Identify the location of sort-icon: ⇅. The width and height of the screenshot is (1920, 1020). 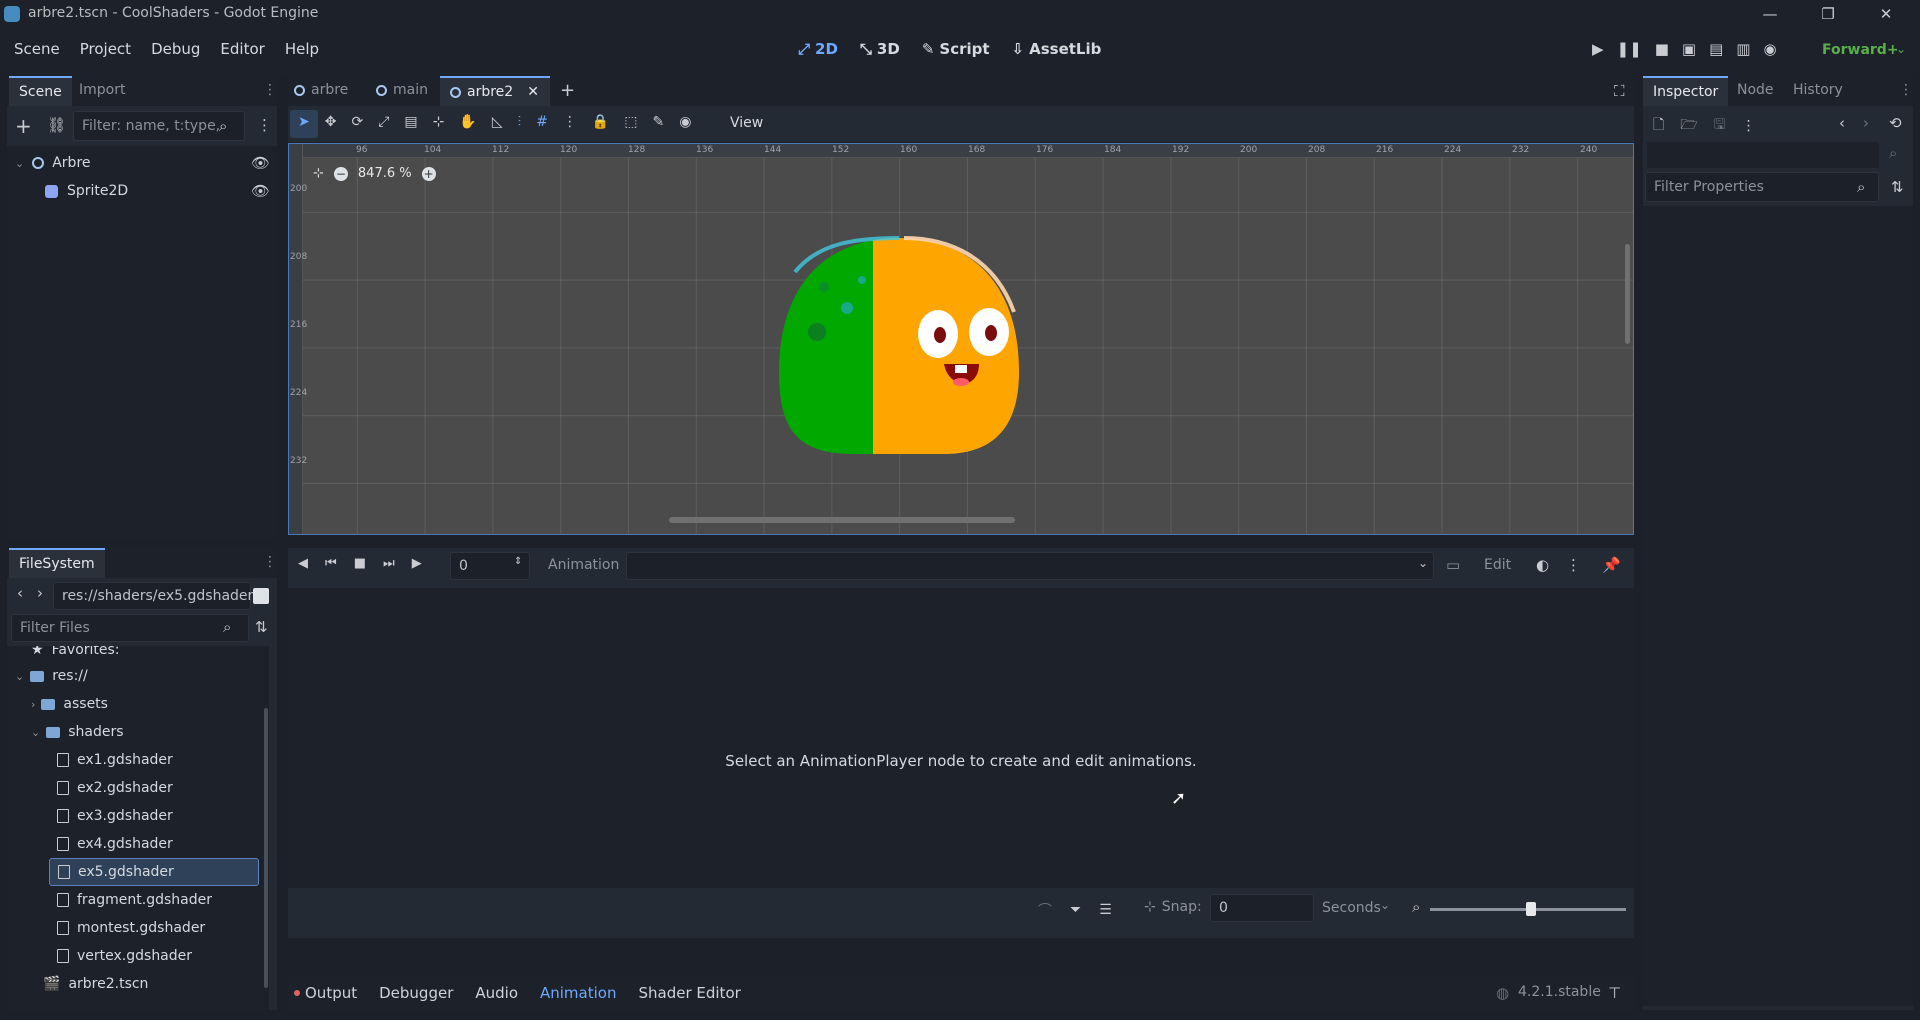
(261, 627).